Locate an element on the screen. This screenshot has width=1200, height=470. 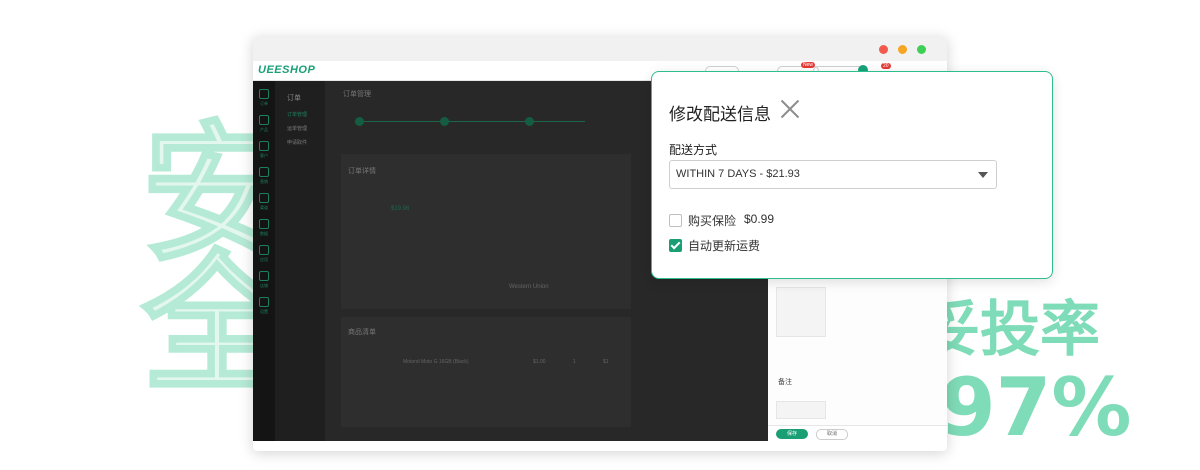
shipping-info-box is located at coordinates (801, 312).